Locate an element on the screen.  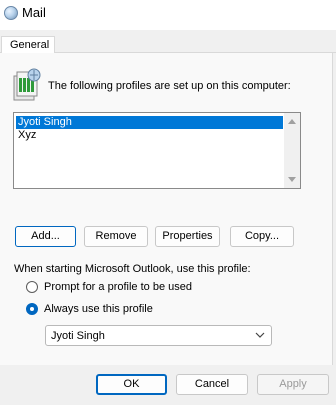
ok-button: OK is located at coordinates (131, 384).